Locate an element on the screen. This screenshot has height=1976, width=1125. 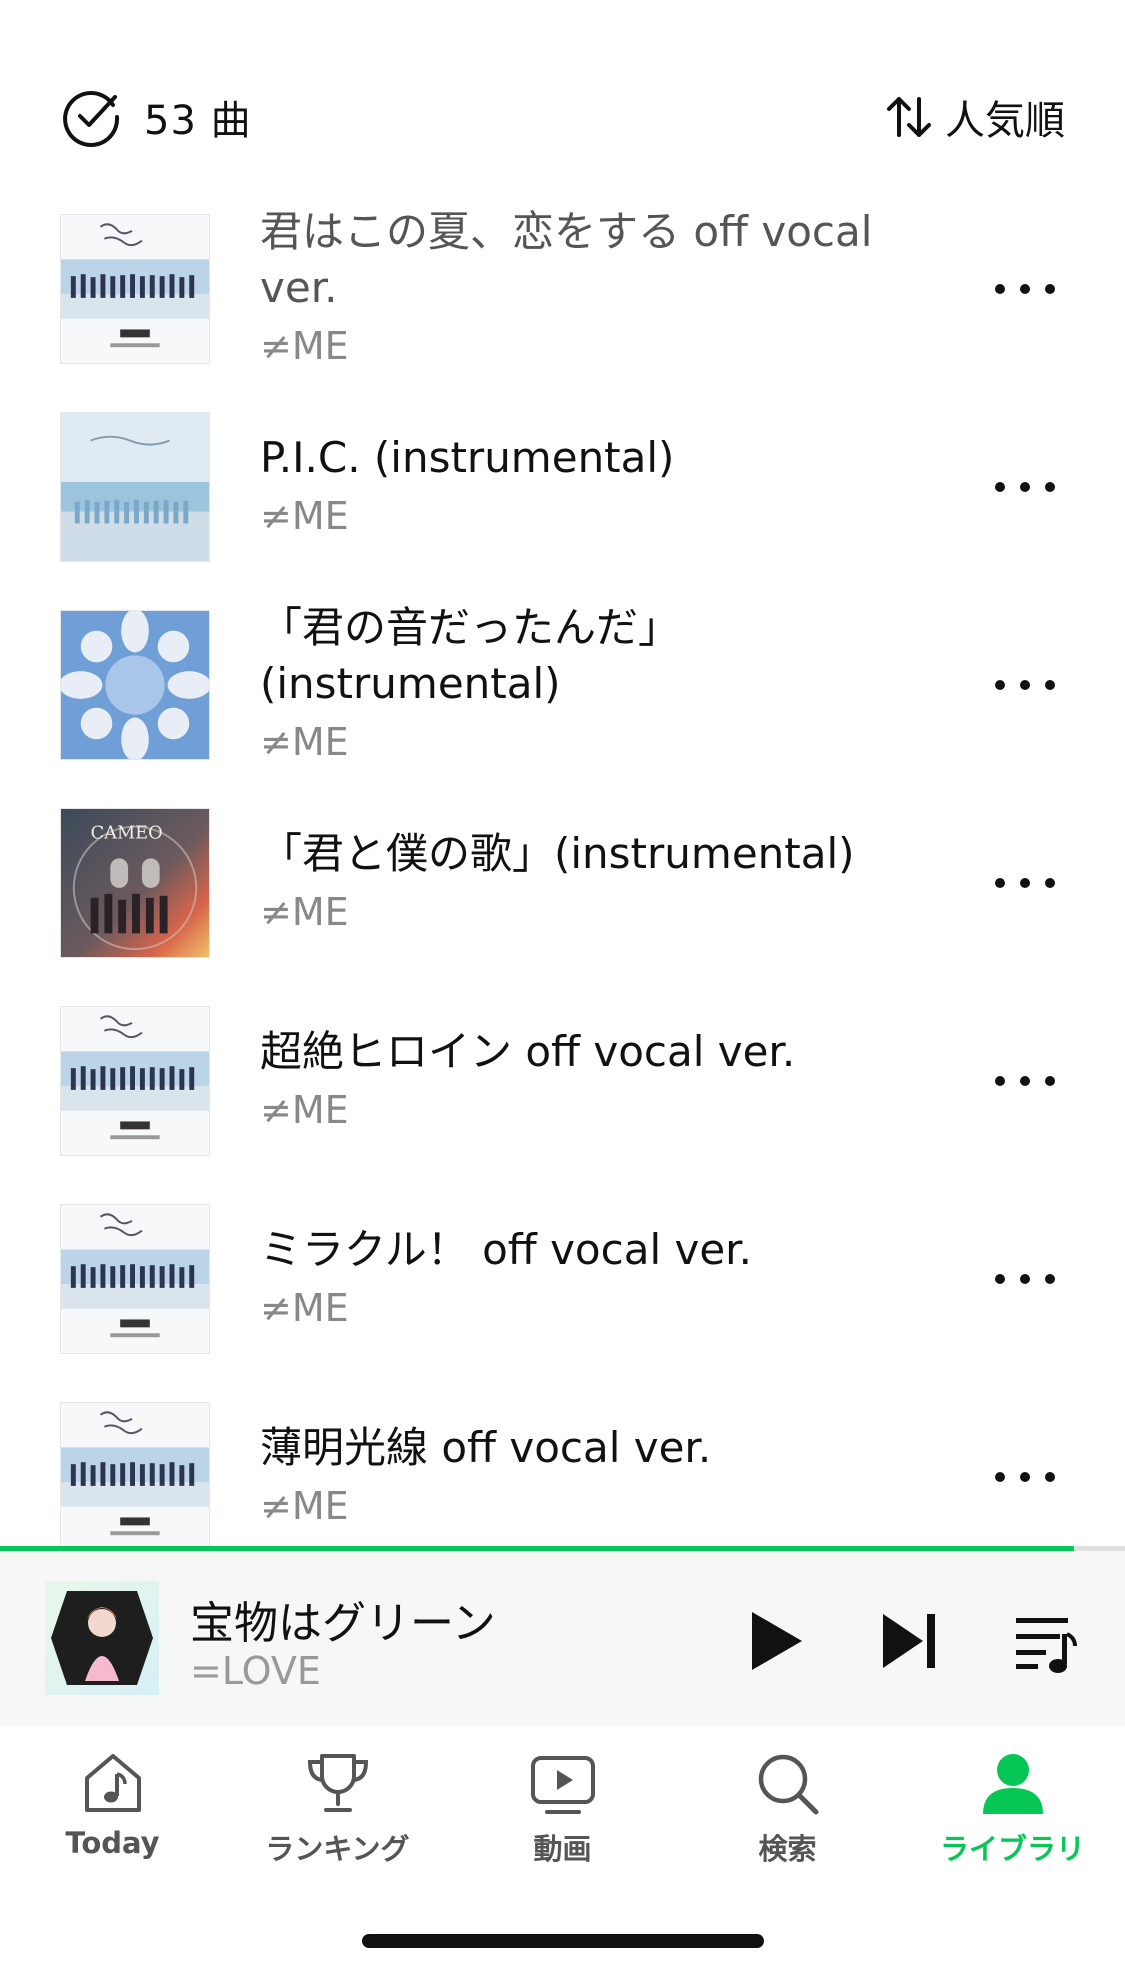
play-button is located at coordinates (775, 1641).